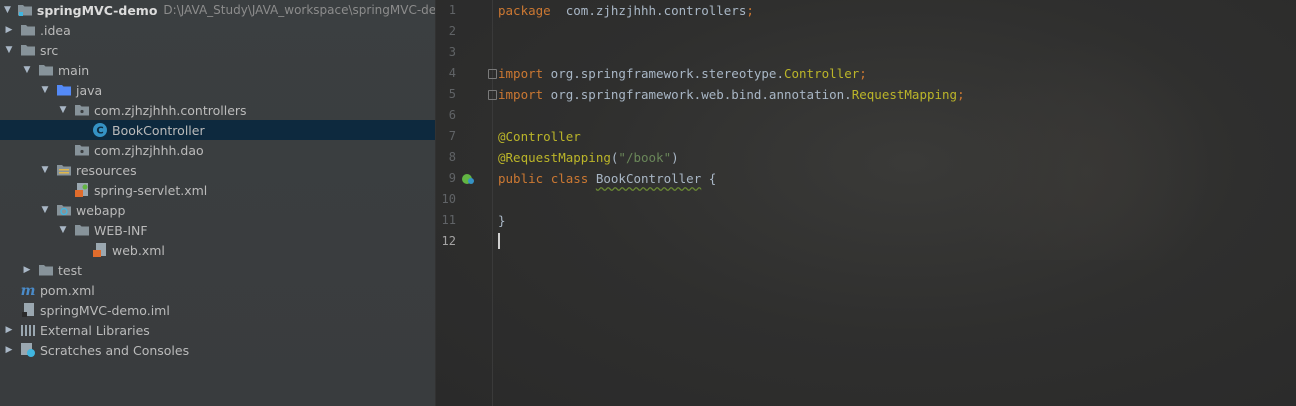 The height and width of the screenshot is (406, 1296). What do you see at coordinates (499, 241) in the screenshot?
I see `text-caret` at bounding box center [499, 241].